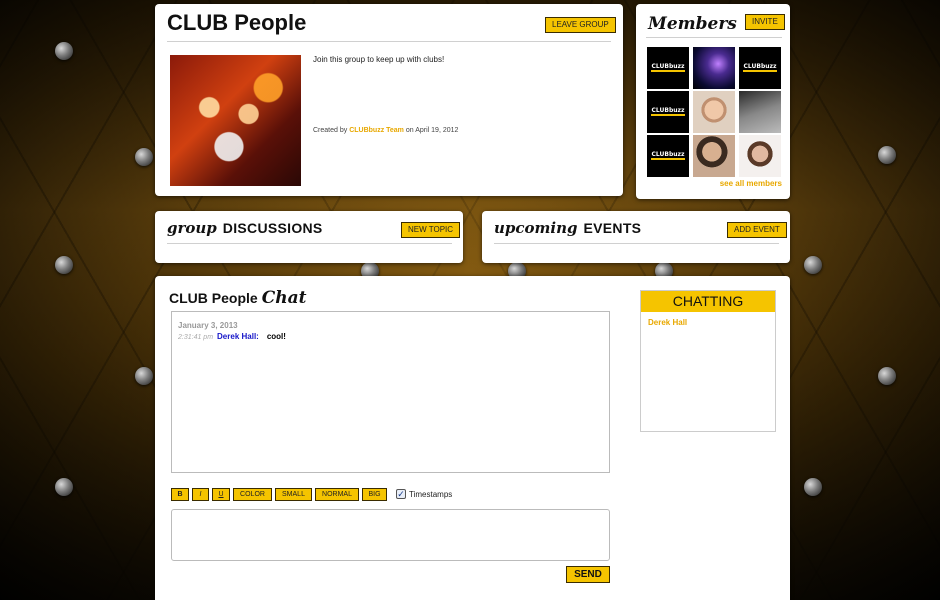 Image resolution: width=940 pixels, height=600 pixels. What do you see at coordinates (200, 494) in the screenshot?
I see `italic-button: I` at bounding box center [200, 494].